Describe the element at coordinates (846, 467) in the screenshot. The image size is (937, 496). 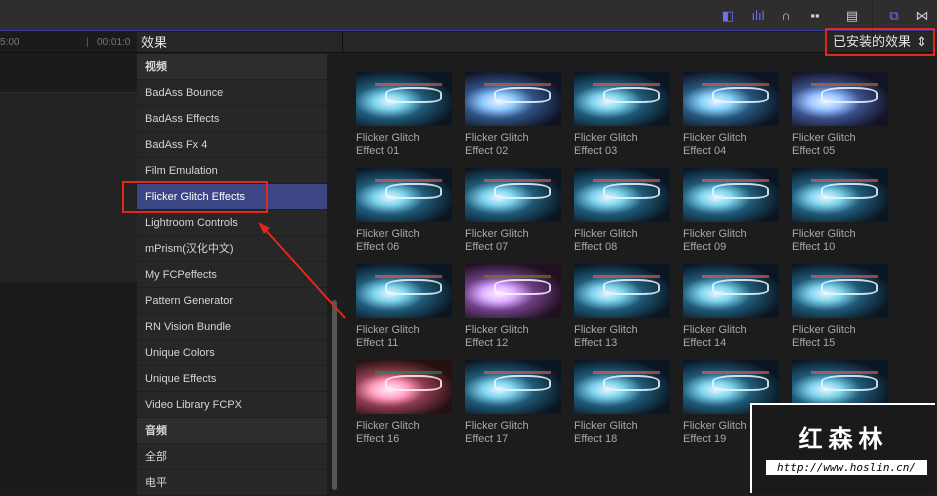
I see `watermark-url: http://www.hoslin.cn/` at that location.